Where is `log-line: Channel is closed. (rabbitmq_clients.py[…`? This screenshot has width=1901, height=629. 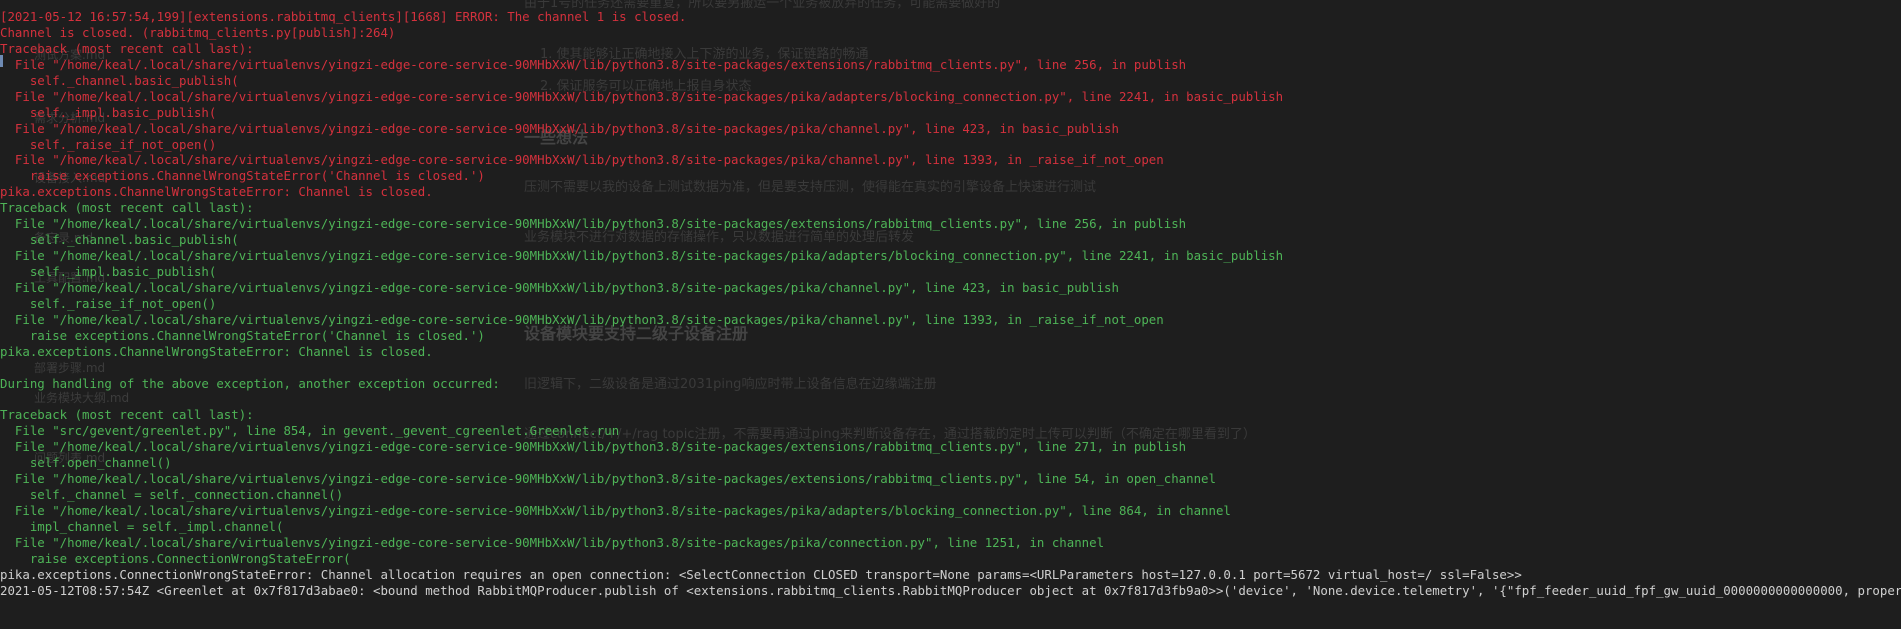
log-line: Channel is closed. (rabbitmq_clients.py[… is located at coordinates (198, 32).